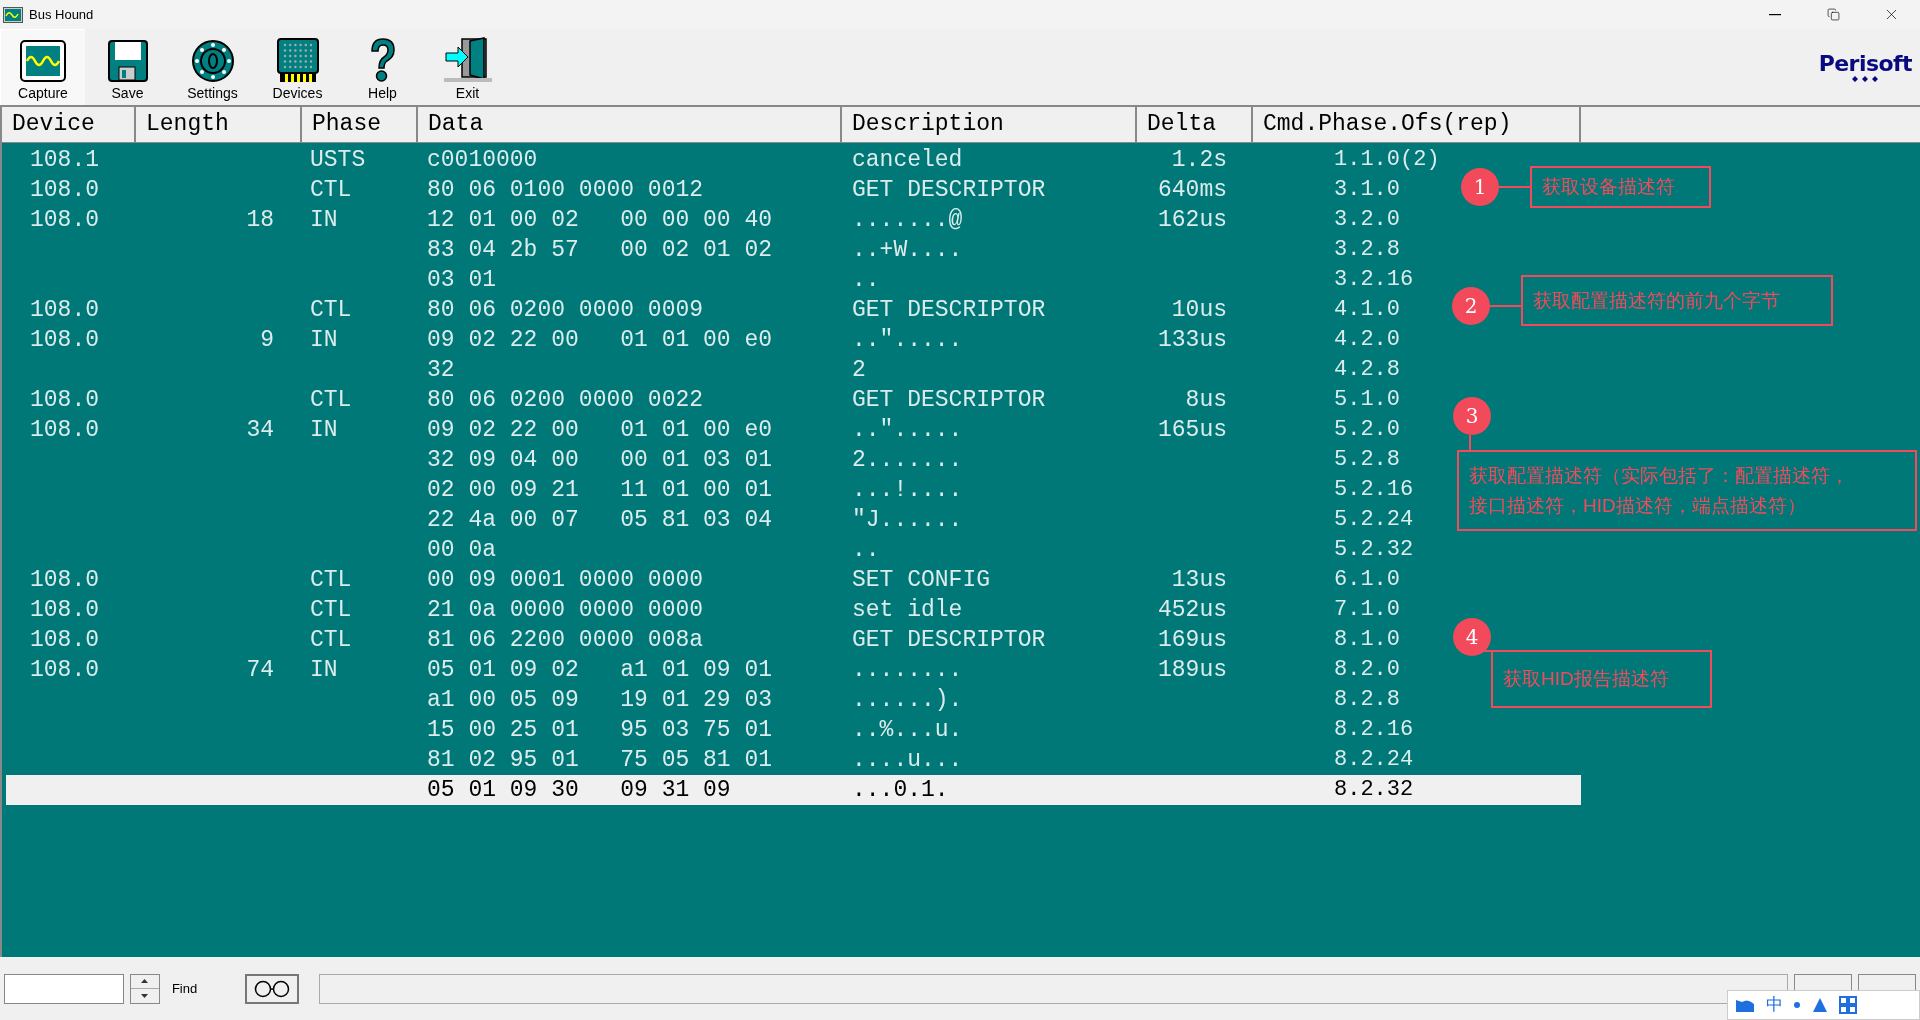  Describe the element at coordinates (1865, 64) in the screenshot. I see `logo: Perisoft` at that location.